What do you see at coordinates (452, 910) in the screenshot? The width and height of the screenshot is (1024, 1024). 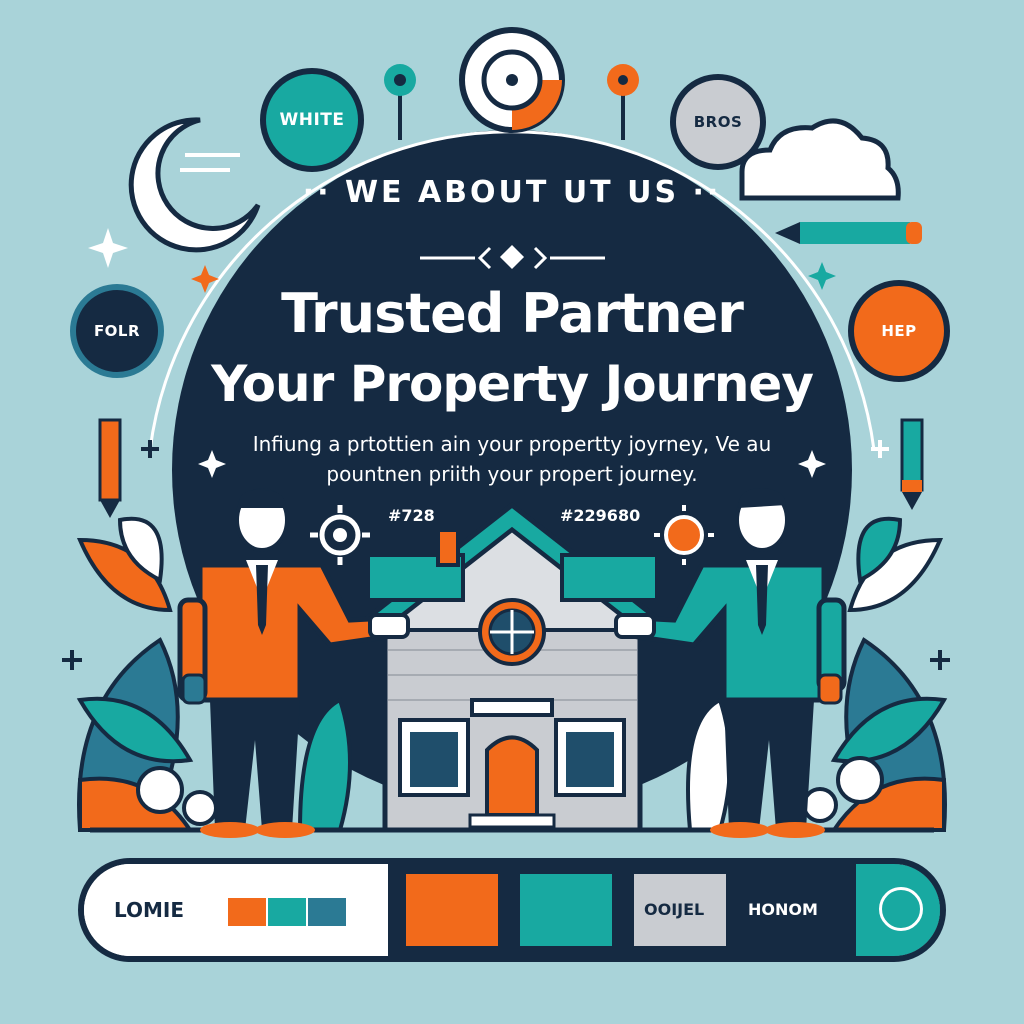 I see `bar-swatch-orange` at bounding box center [452, 910].